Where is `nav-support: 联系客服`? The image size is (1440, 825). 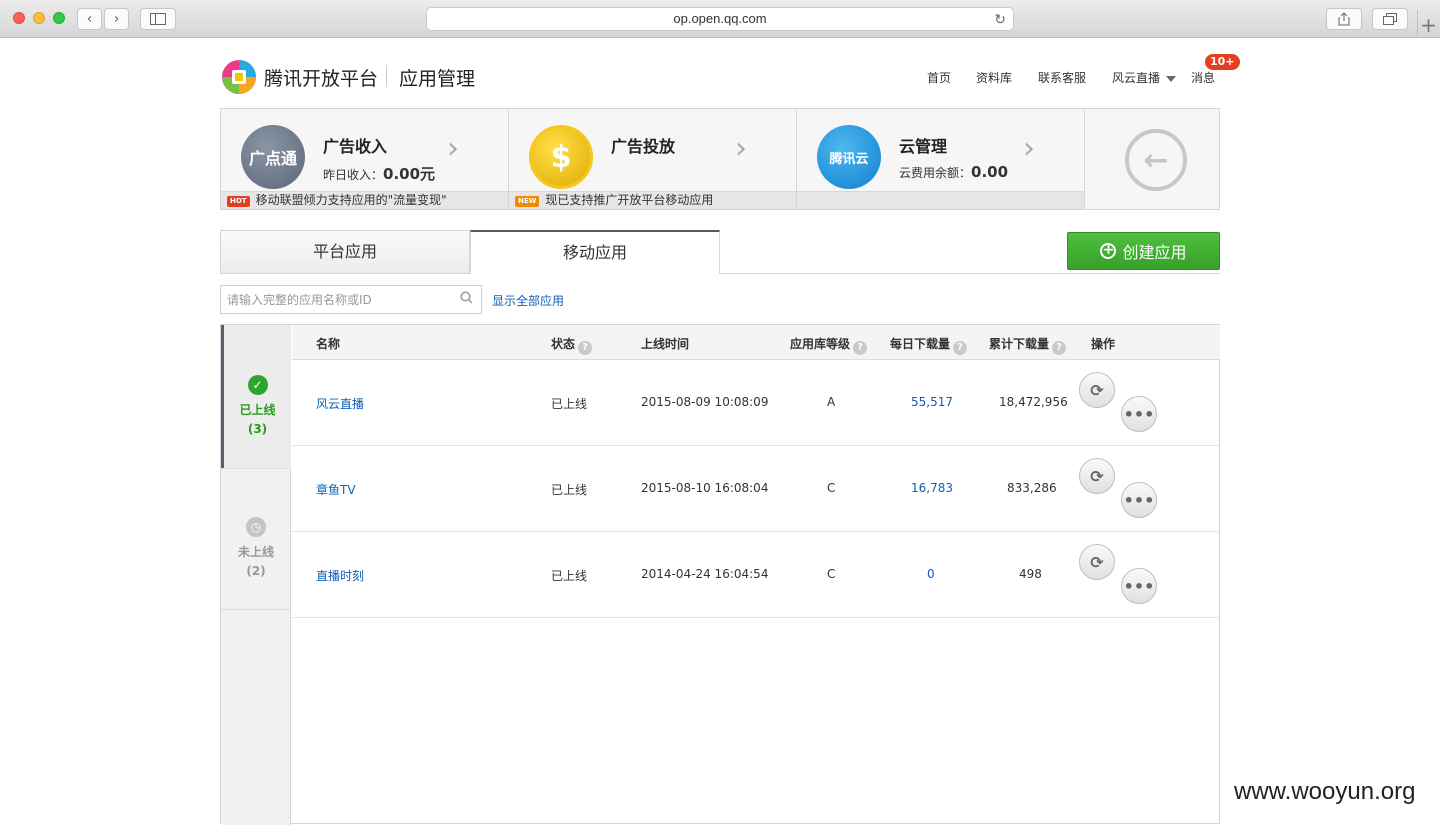
nav-support: 联系客服 is located at coordinates (1062, 77).